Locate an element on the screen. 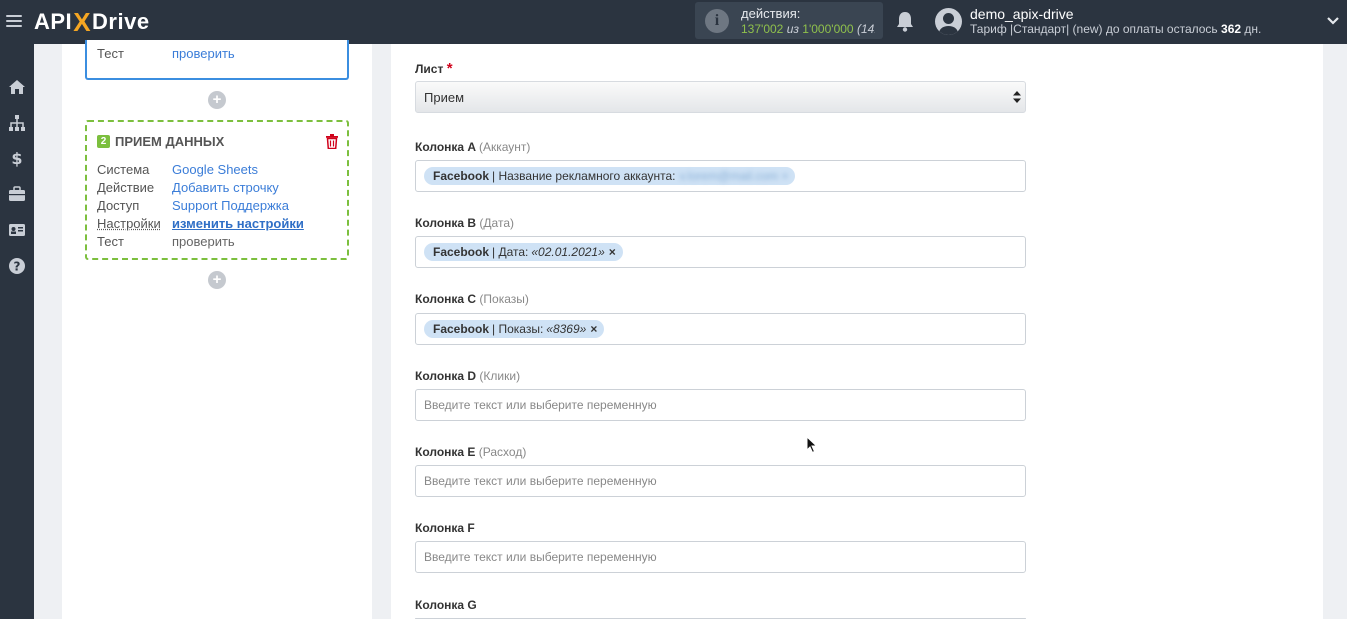 This screenshot has width=1347, height=619. step1-test-label: Тест is located at coordinates (110, 53).